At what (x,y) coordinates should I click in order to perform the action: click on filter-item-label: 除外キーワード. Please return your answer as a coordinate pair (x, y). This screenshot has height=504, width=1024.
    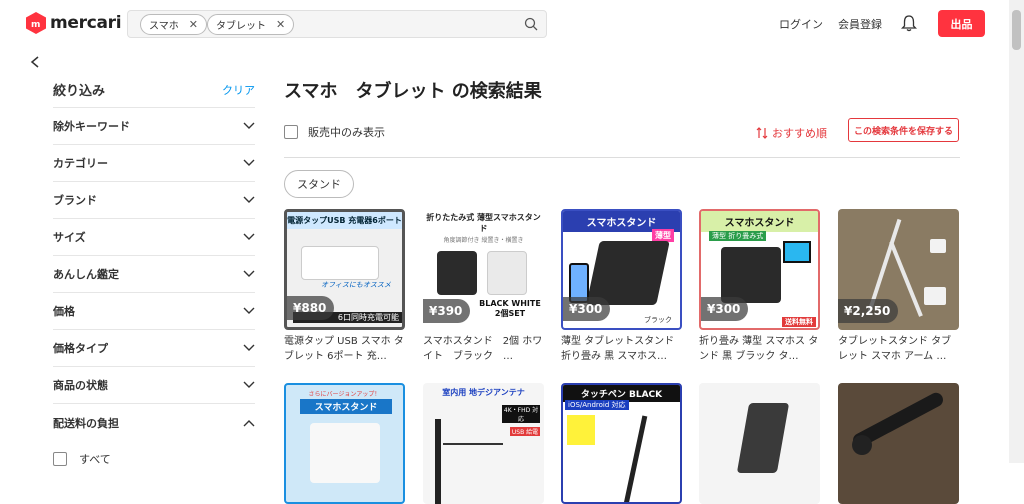
    Looking at the image, I should click on (91, 126).